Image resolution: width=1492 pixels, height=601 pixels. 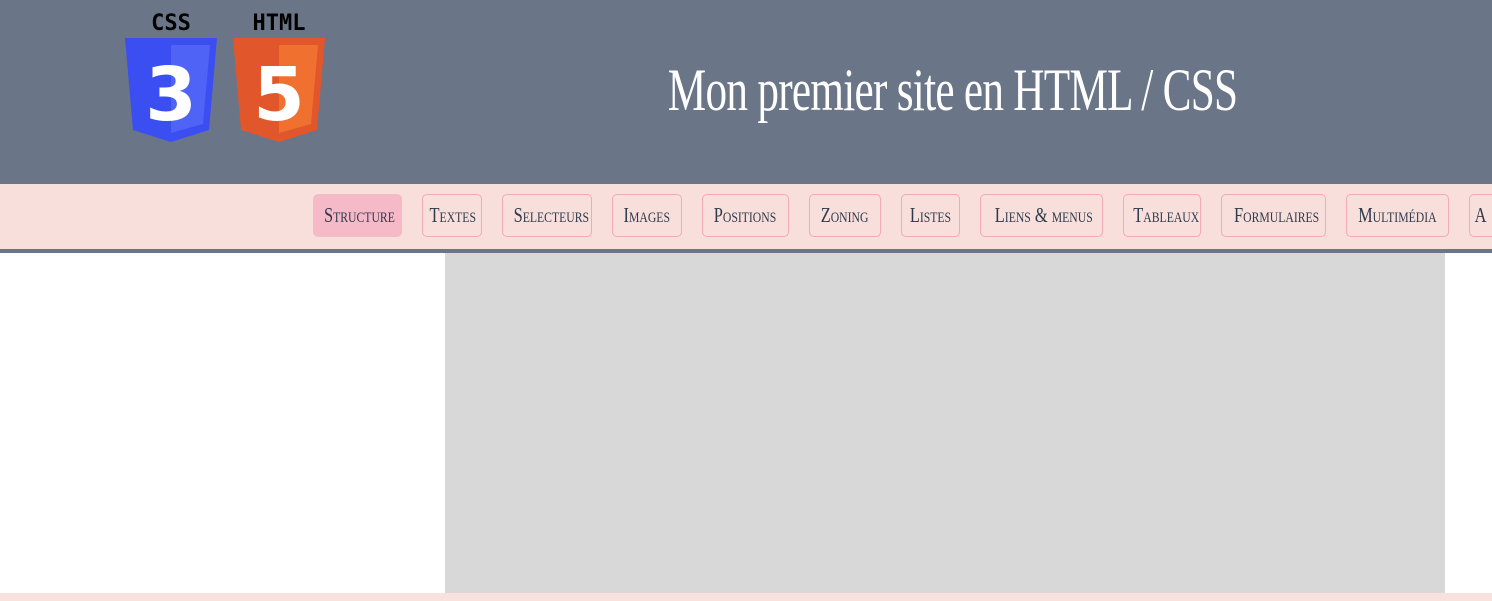 I want to click on css3-logo: CSS 3, so click(x=171, y=76).